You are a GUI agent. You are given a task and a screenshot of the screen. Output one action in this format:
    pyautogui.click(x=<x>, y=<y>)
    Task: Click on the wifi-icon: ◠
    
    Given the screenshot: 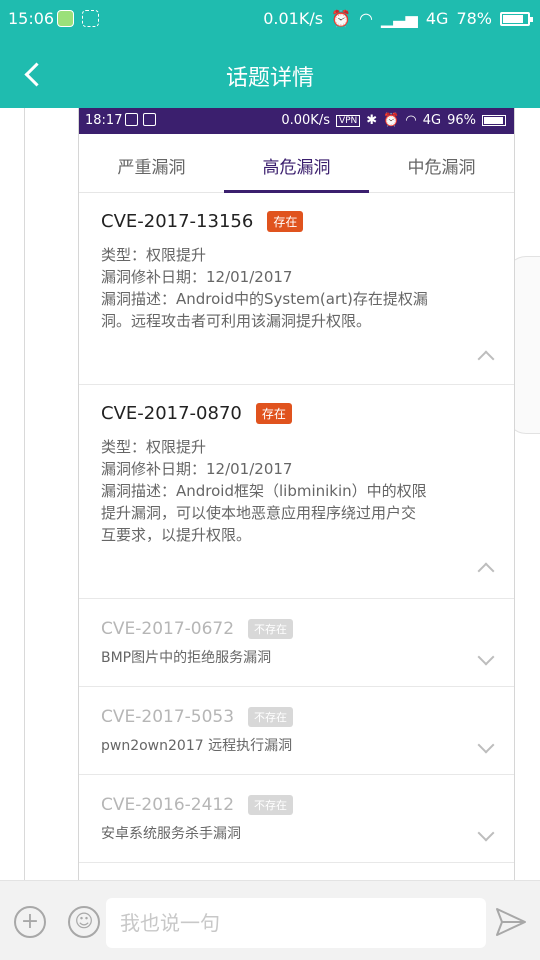 What is the action you would take?
    pyautogui.click(x=365, y=18)
    